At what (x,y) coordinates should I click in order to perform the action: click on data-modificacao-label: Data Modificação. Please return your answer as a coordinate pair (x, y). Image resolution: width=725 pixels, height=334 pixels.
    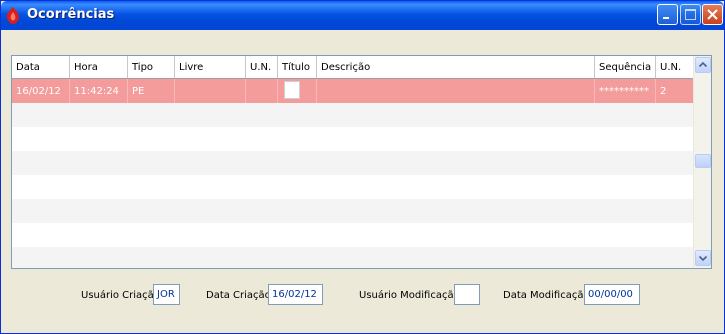
    Looking at the image, I should click on (546, 295).